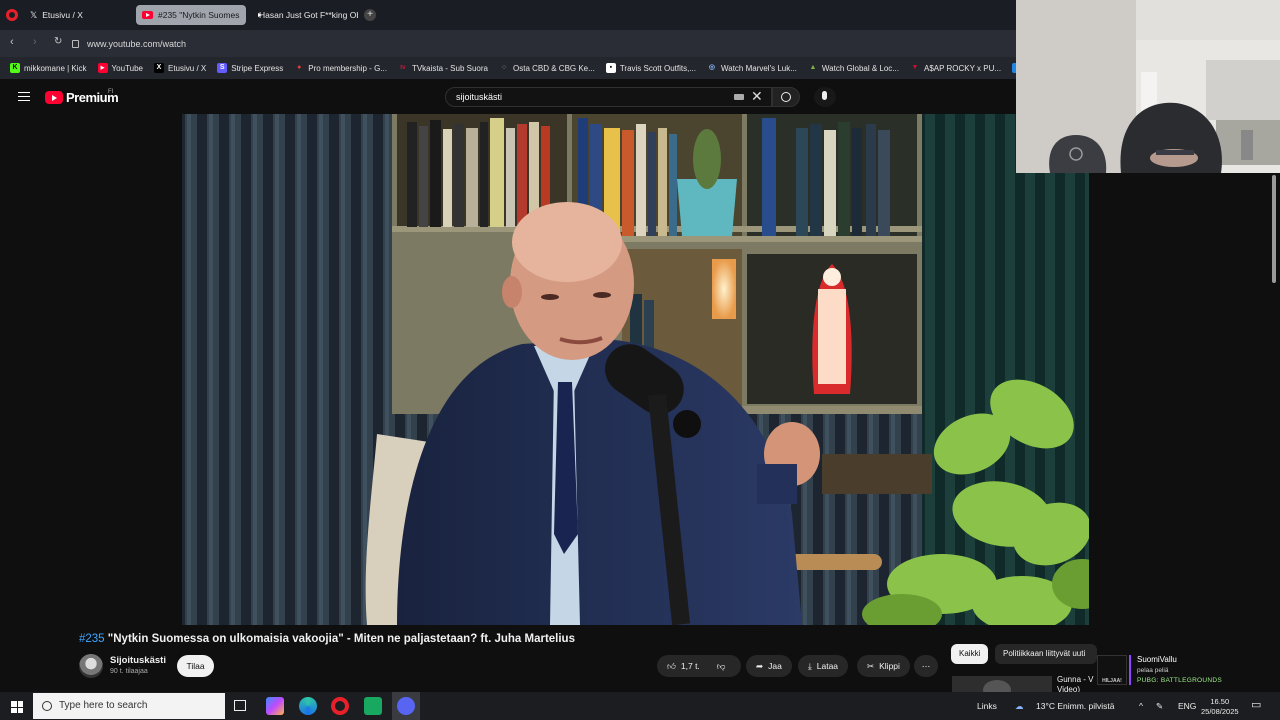 The image size is (1280, 720). What do you see at coordinates (403, 68) in the screenshot?
I see `tv-icon: tv` at bounding box center [403, 68].